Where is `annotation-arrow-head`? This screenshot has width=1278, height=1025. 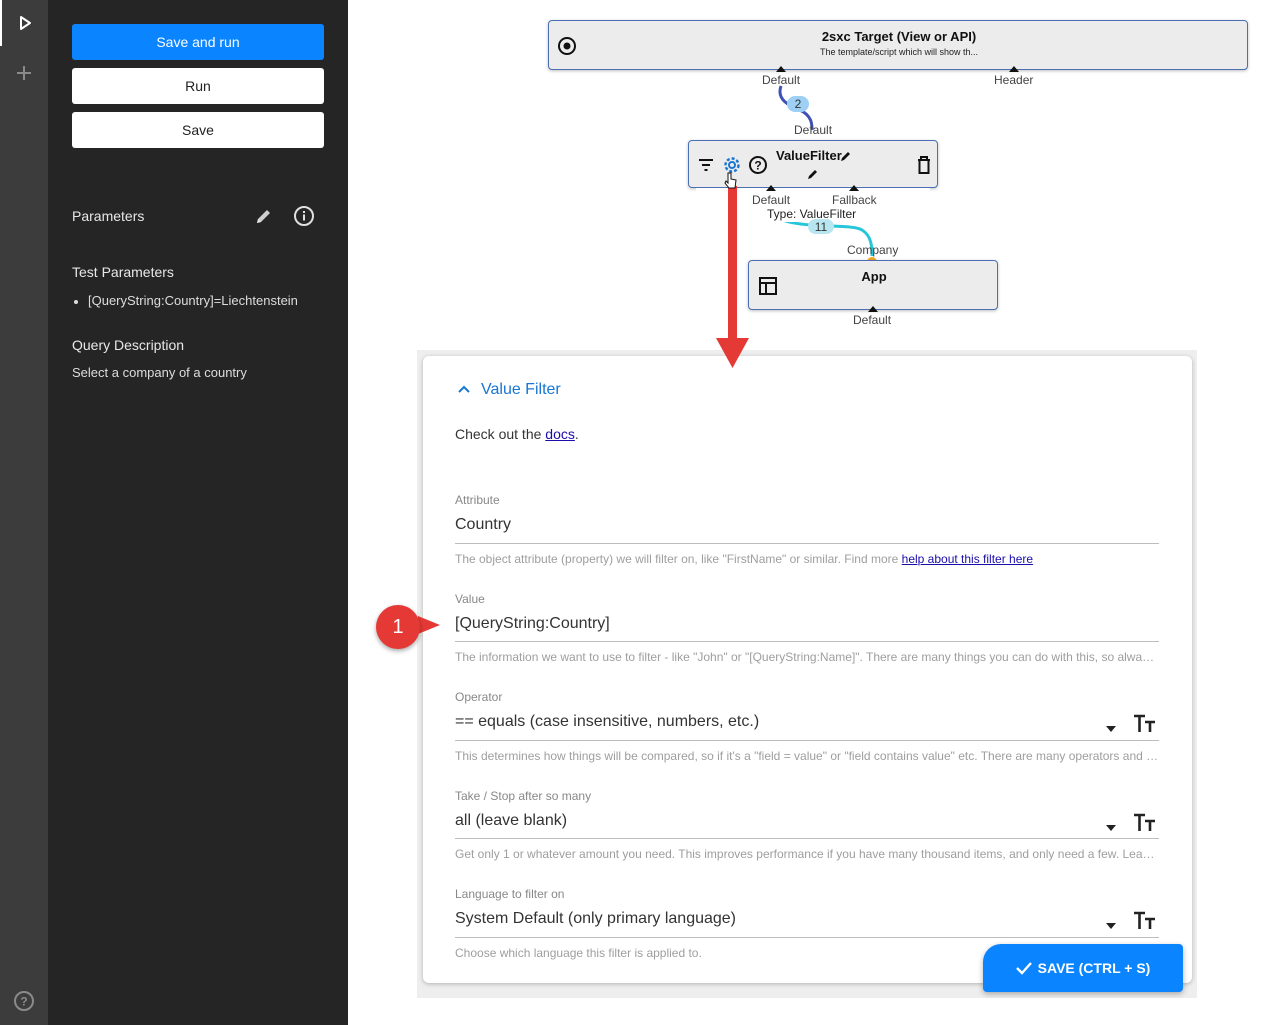 annotation-arrow-head is located at coordinates (732, 353).